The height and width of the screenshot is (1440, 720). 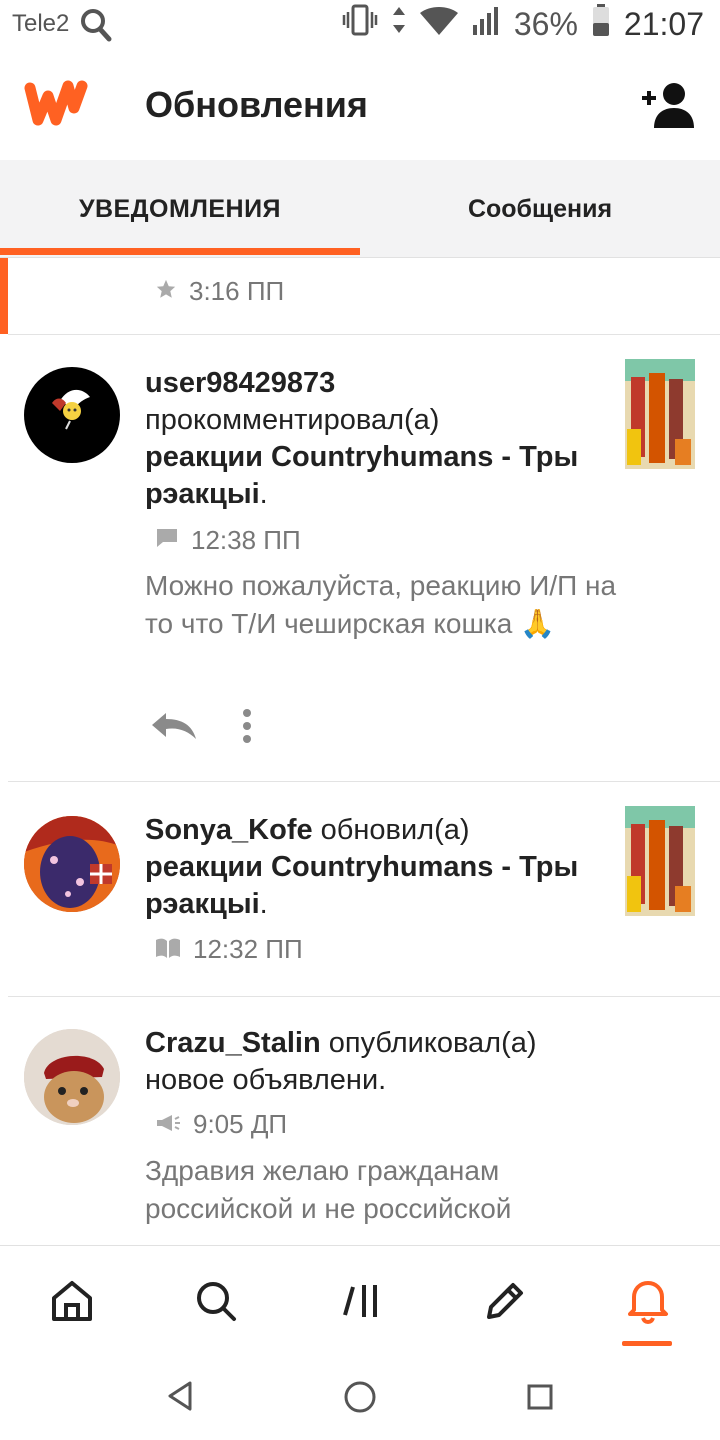 What do you see at coordinates (647, 1311) in the screenshot?
I see `notifications-icon` at bounding box center [647, 1311].